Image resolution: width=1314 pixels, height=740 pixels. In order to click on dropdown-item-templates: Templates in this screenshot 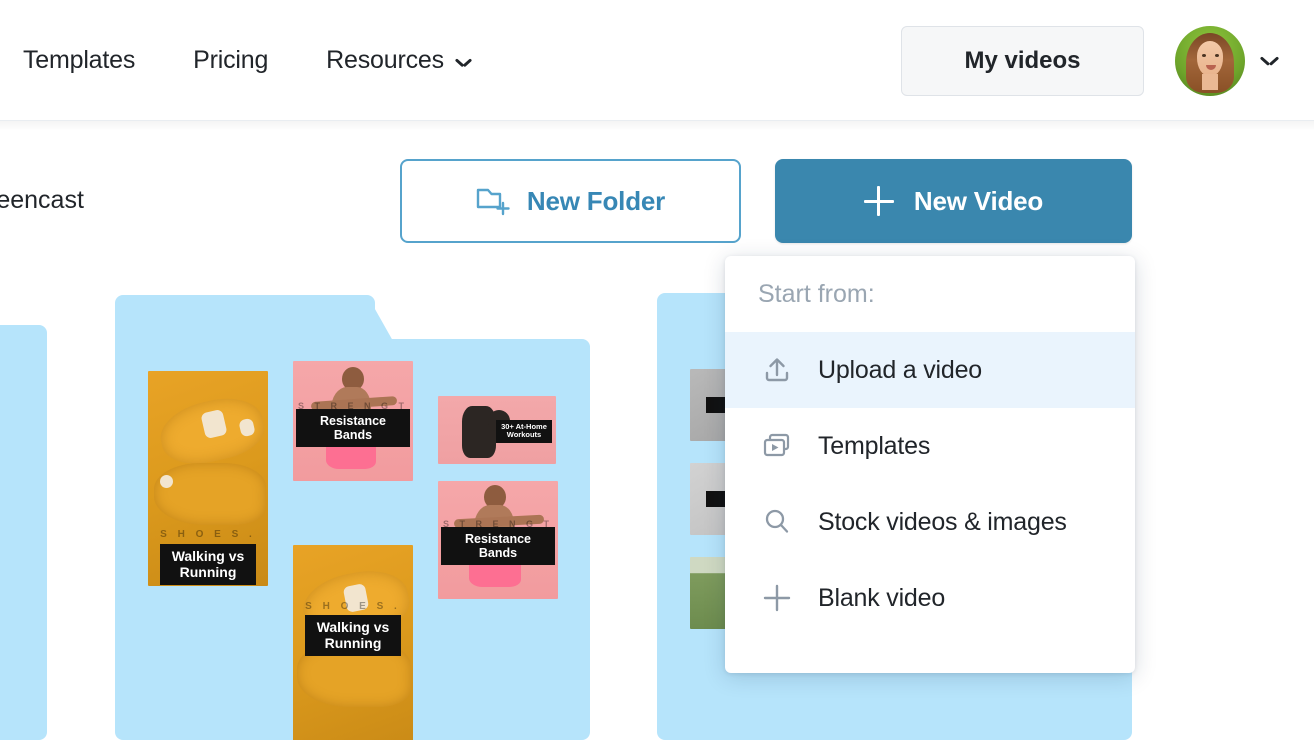, I will do `click(930, 446)`.